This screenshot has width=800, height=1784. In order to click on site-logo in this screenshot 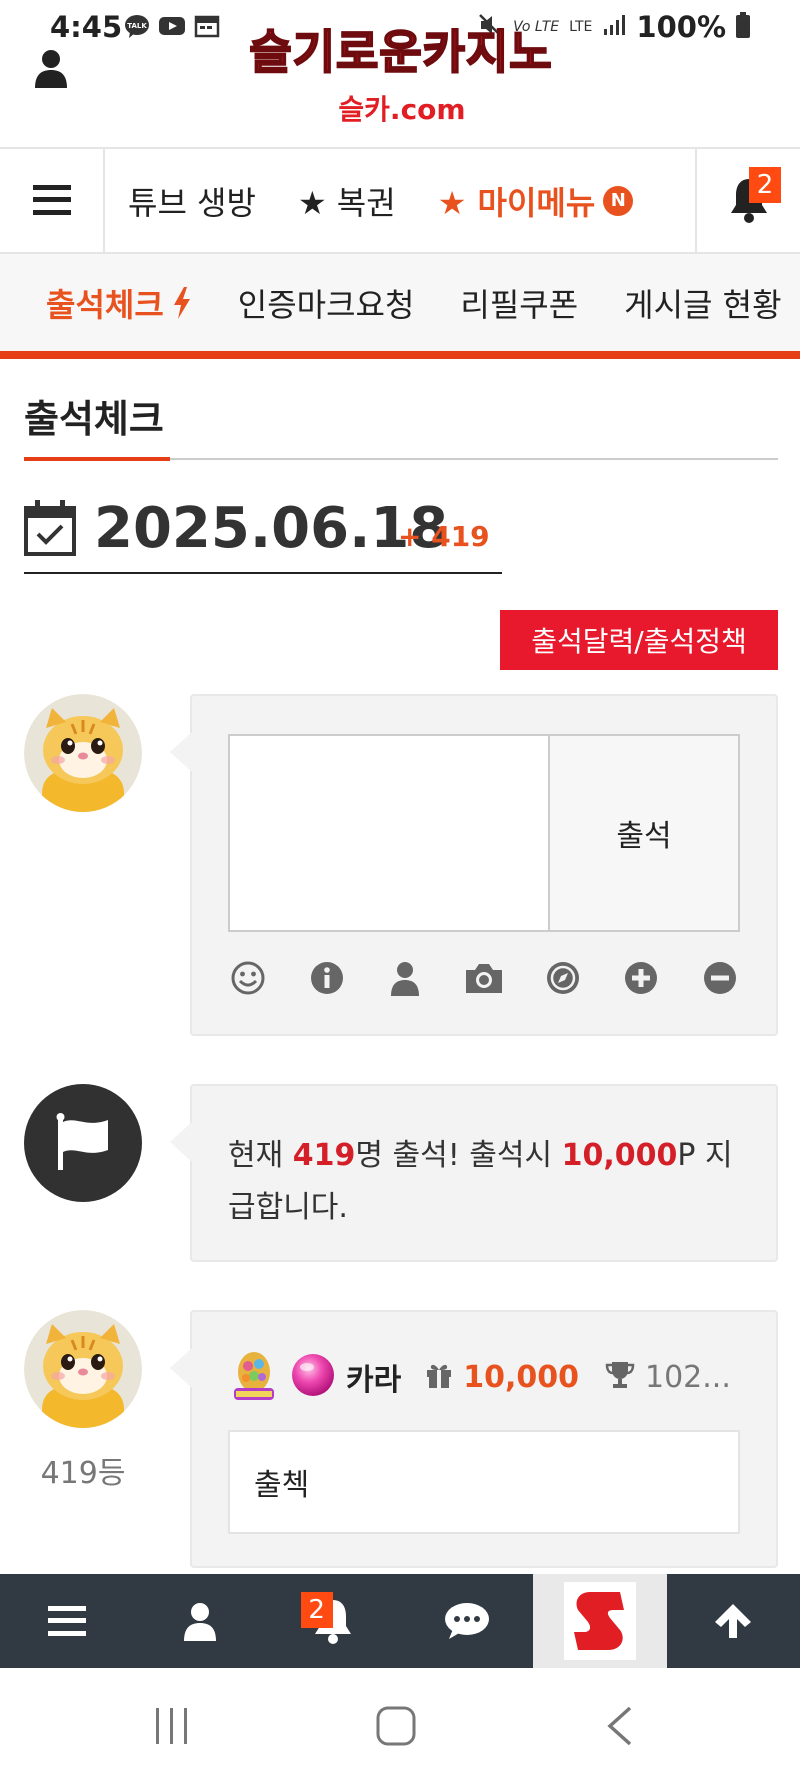, I will do `click(599, 1621)`.